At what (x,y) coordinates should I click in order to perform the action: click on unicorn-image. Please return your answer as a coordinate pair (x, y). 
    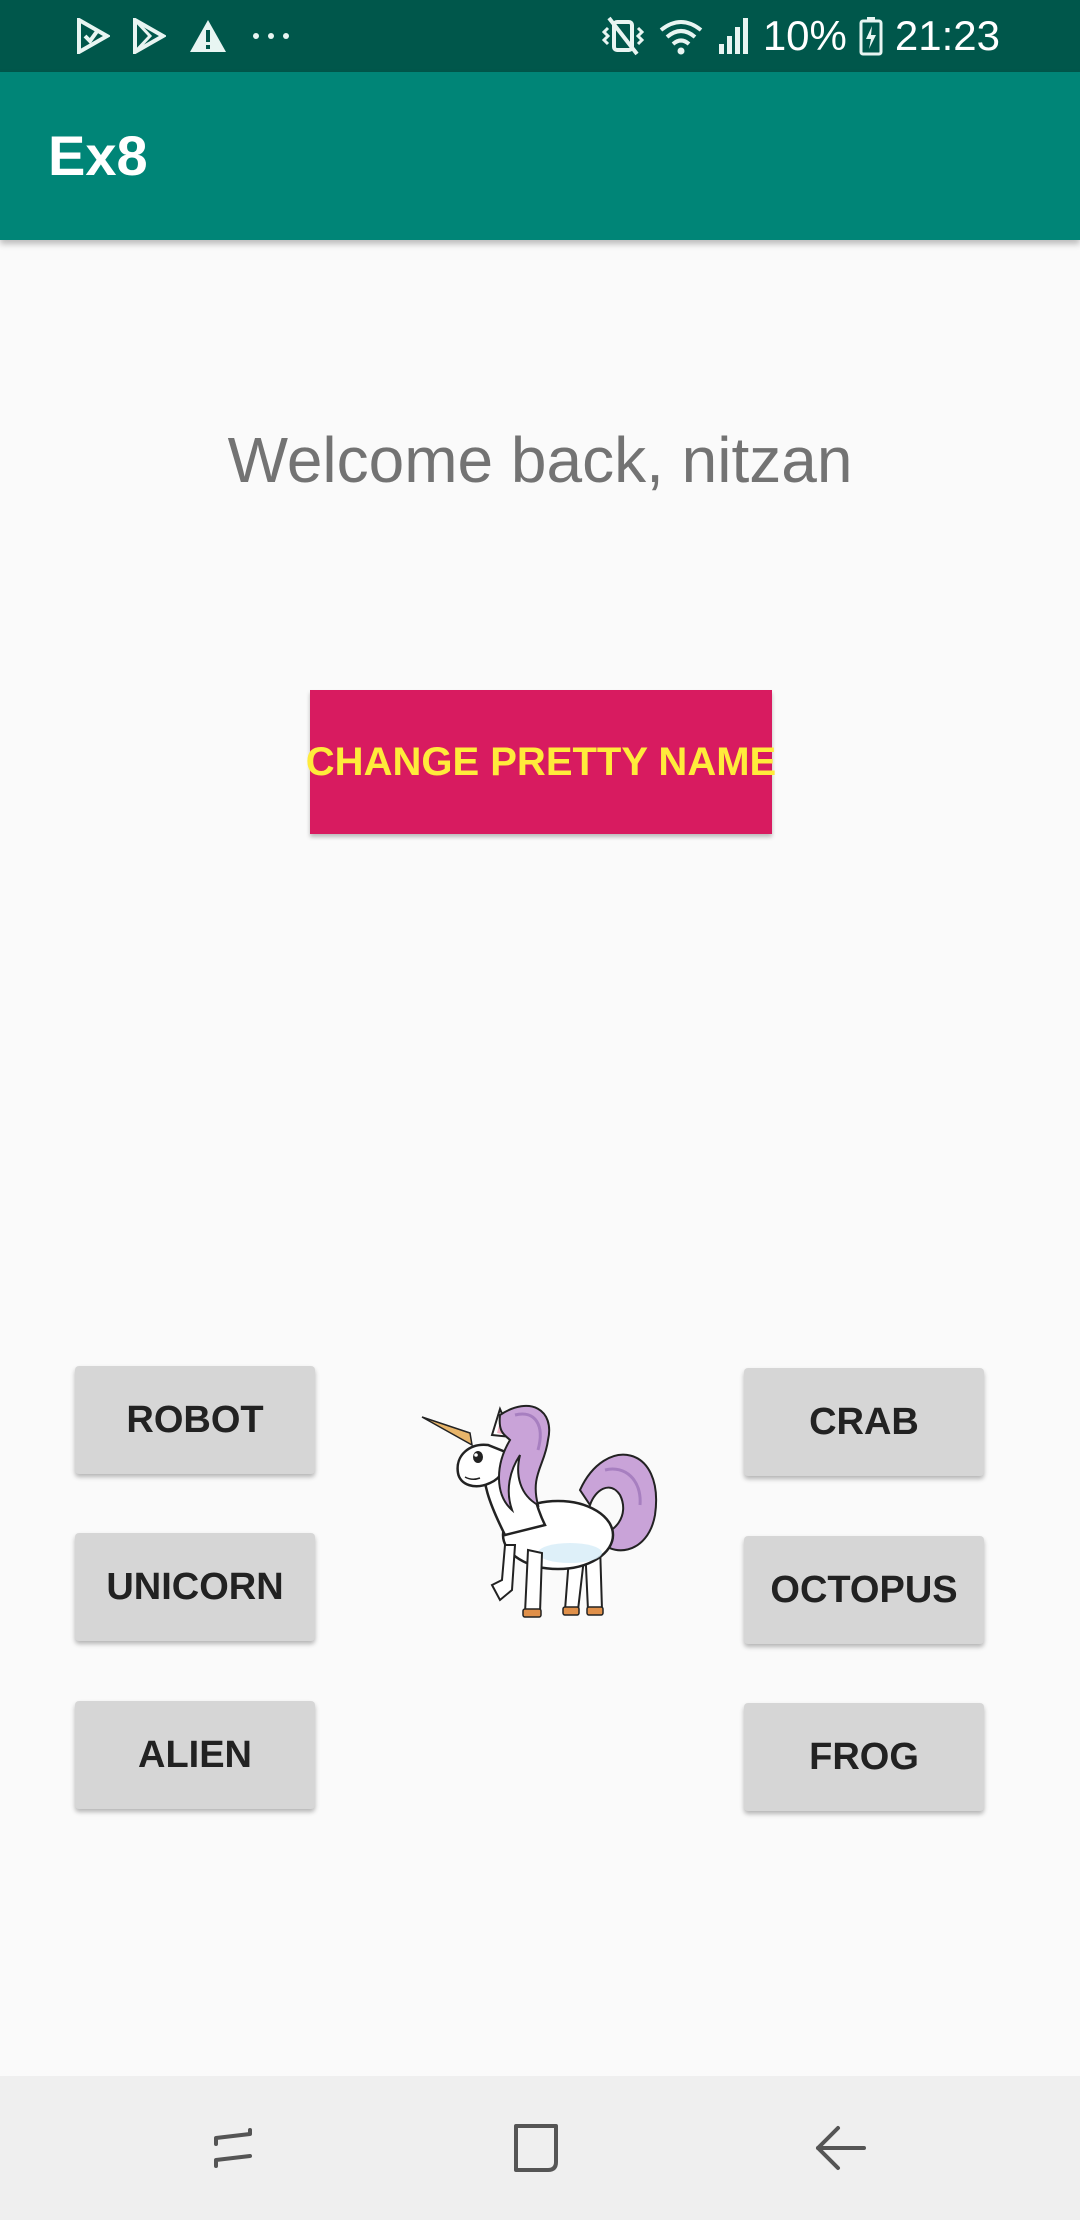
    Looking at the image, I should click on (545, 1515).